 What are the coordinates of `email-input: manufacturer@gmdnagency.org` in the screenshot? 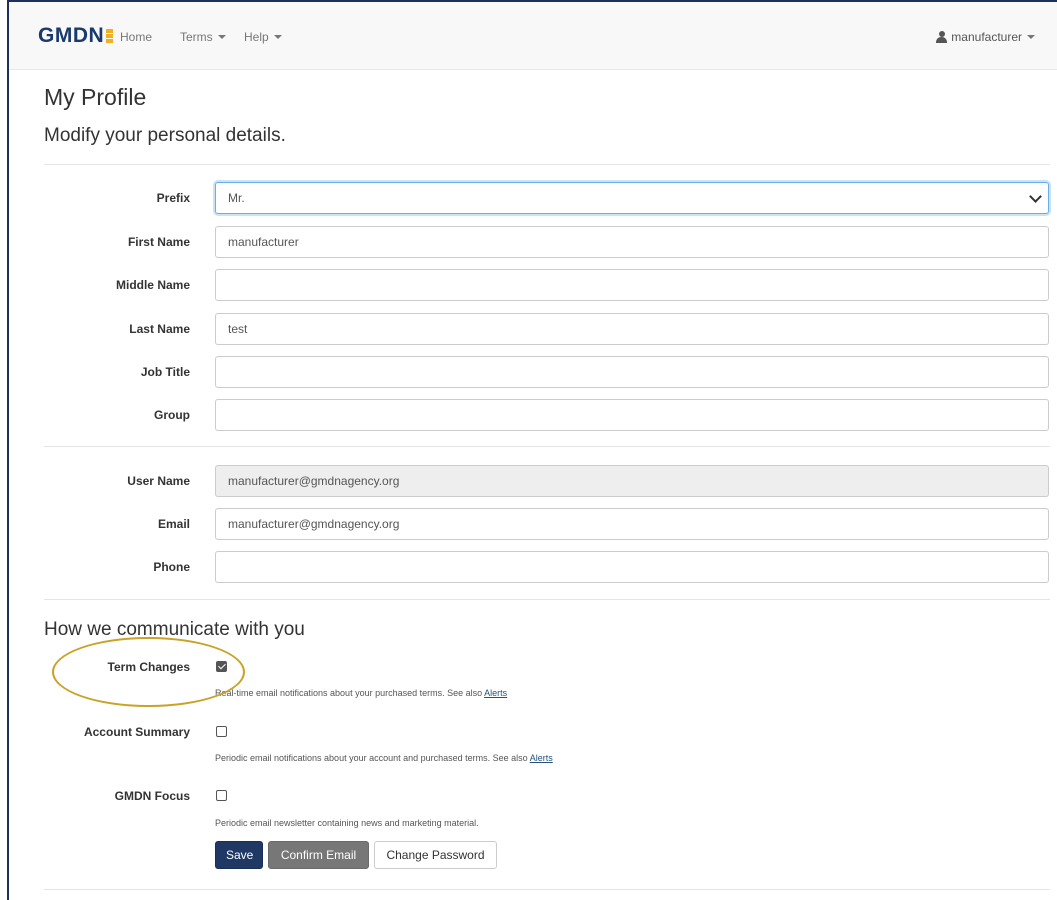 It's located at (632, 524).